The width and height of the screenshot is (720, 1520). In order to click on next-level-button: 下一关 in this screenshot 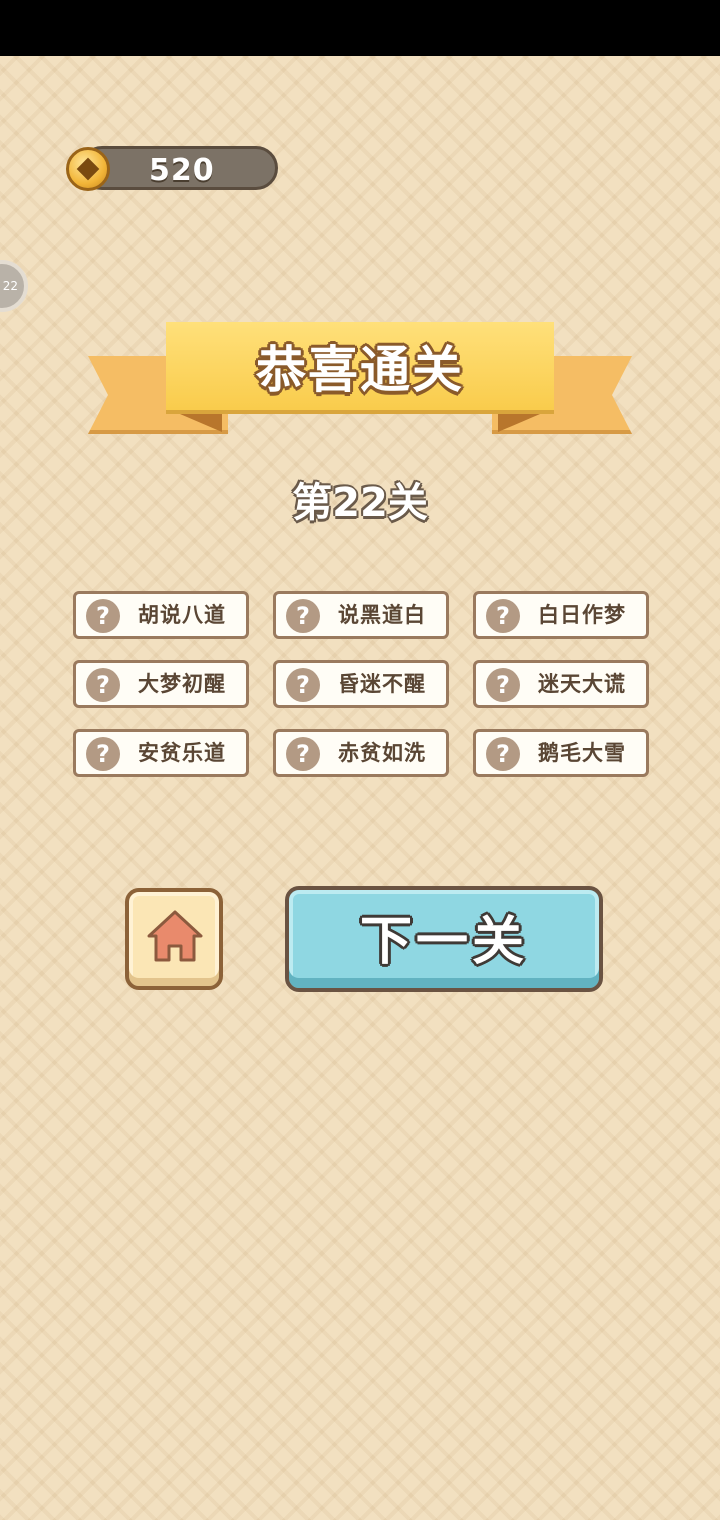, I will do `click(444, 939)`.